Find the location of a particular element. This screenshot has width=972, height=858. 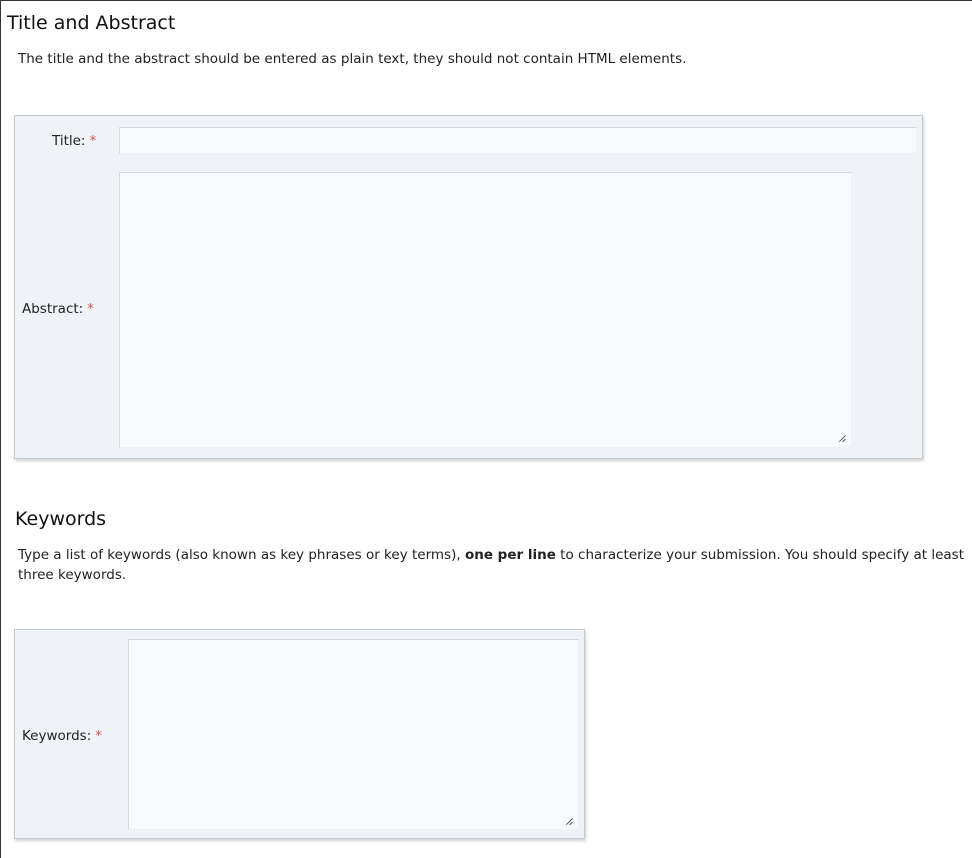

abstract-label-text: Abstract: is located at coordinates (53, 309).